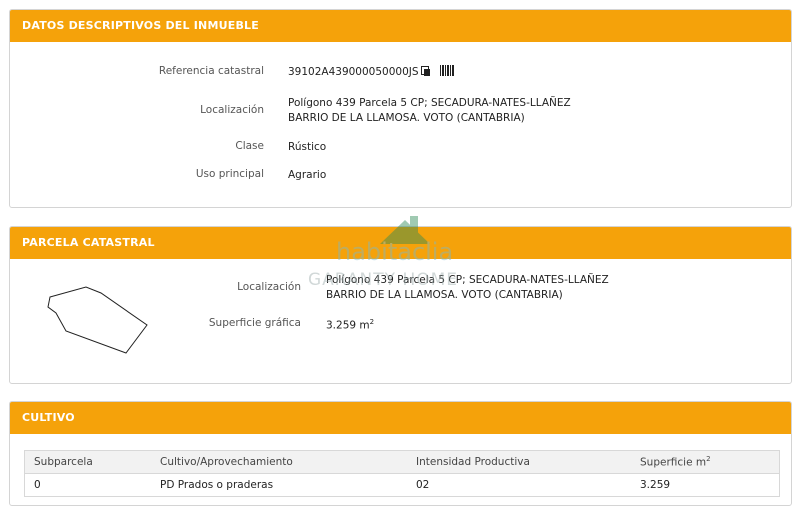  Describe the element at coordinates (217, 485) in the screenshot. I see `cell-cultivo: PD Prados o praderas` at that location.